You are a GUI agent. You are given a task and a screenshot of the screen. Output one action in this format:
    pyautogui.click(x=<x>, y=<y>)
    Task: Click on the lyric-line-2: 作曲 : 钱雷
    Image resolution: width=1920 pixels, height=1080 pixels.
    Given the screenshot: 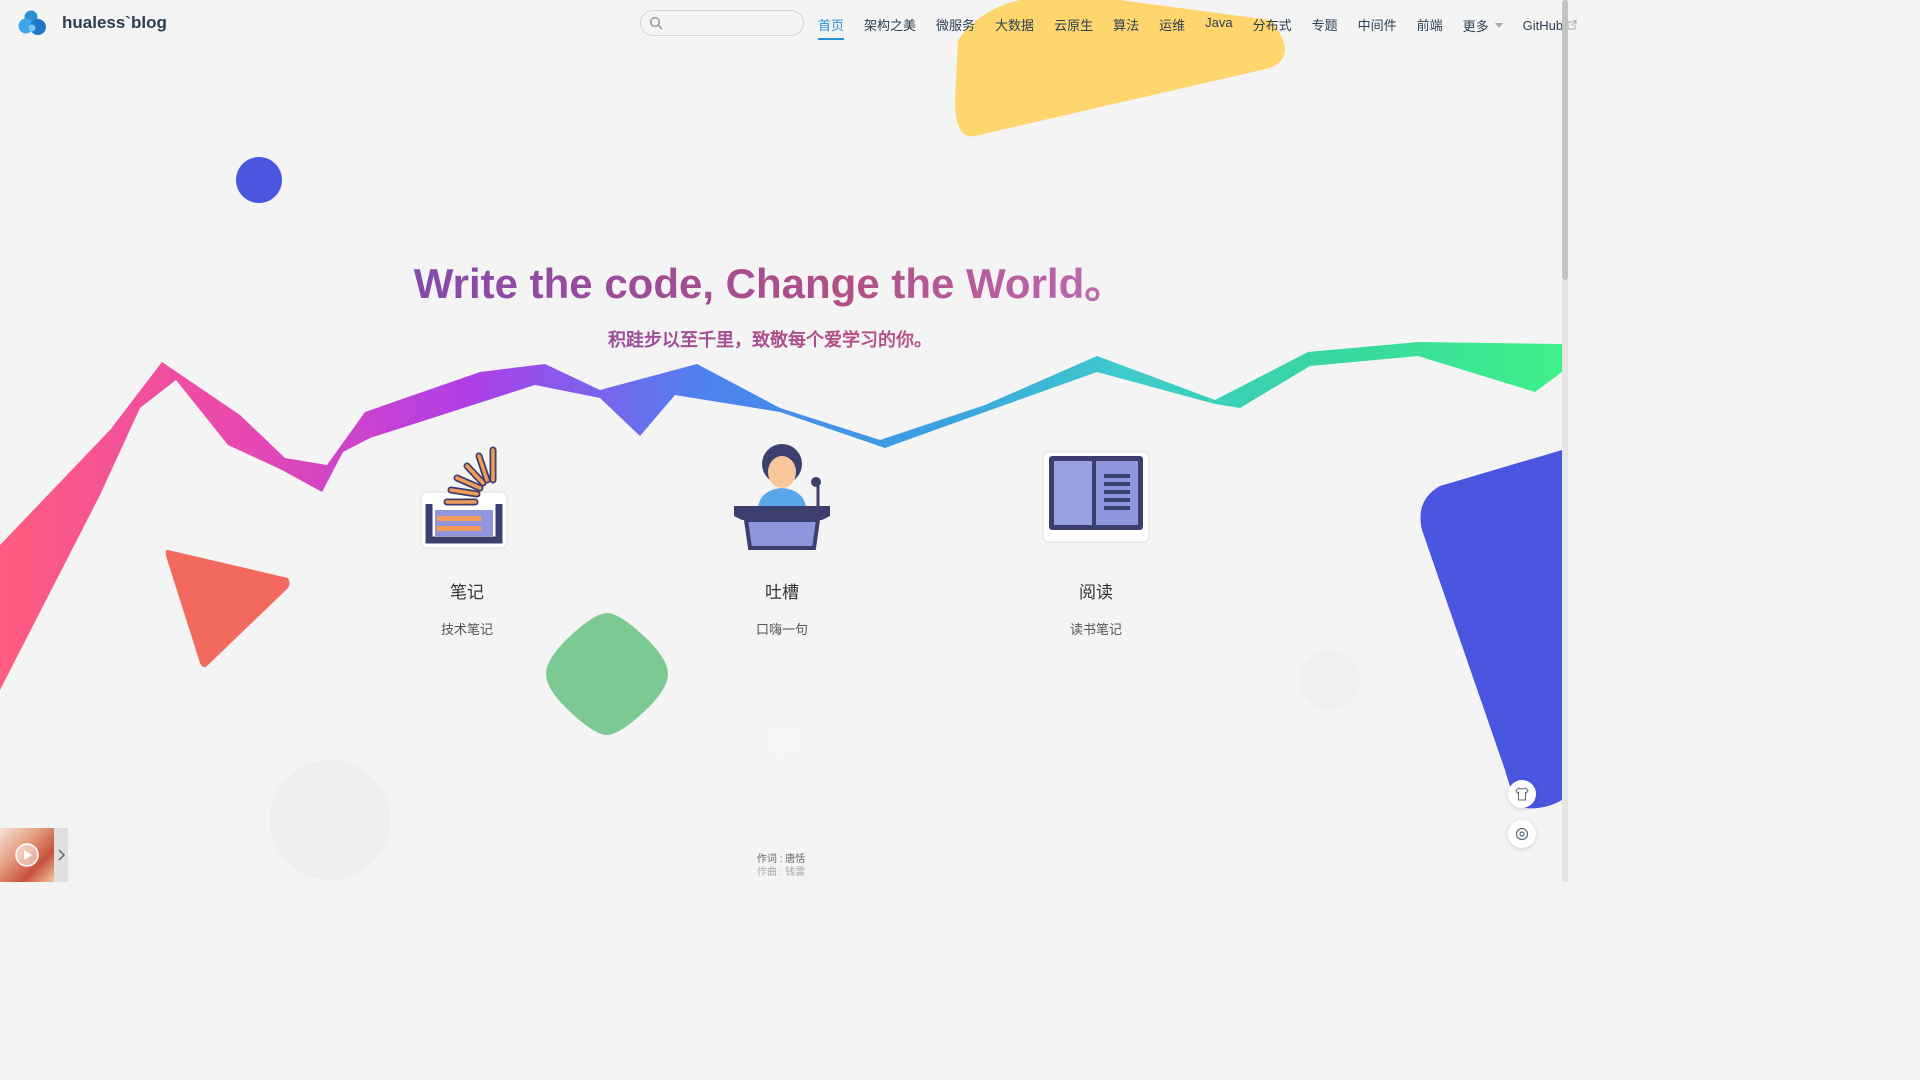 What is the action you would take?
    pyautogui.click(x=781, y=872)
    